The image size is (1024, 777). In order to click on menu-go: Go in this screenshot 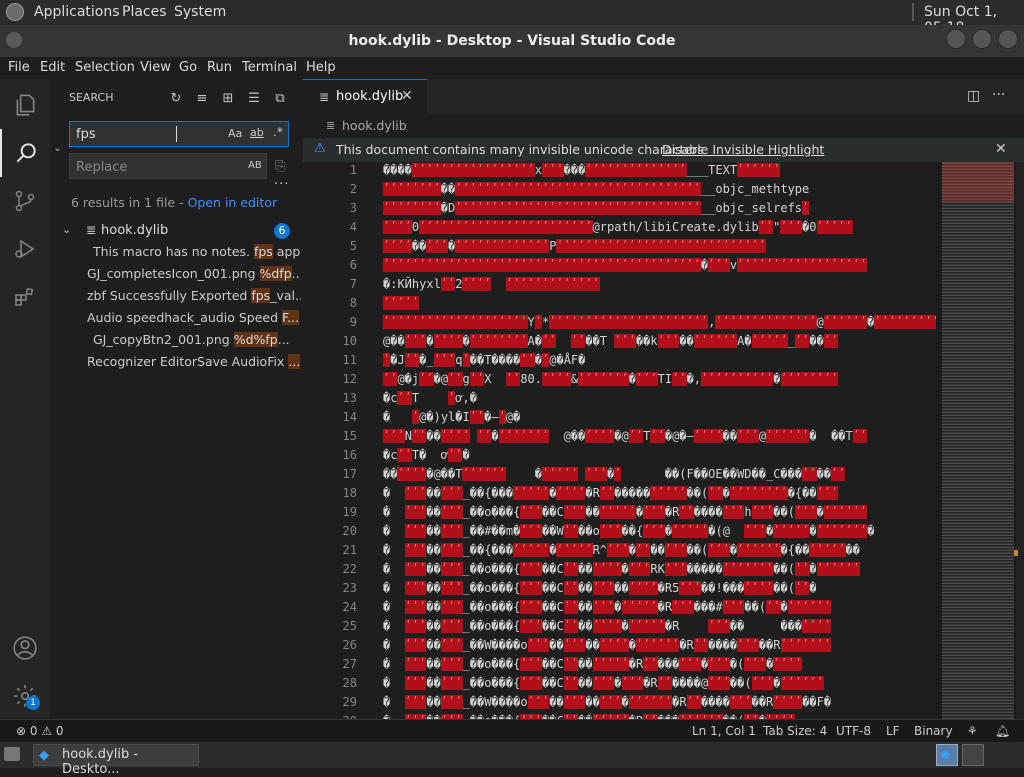, I will do `click(188, 67)`.